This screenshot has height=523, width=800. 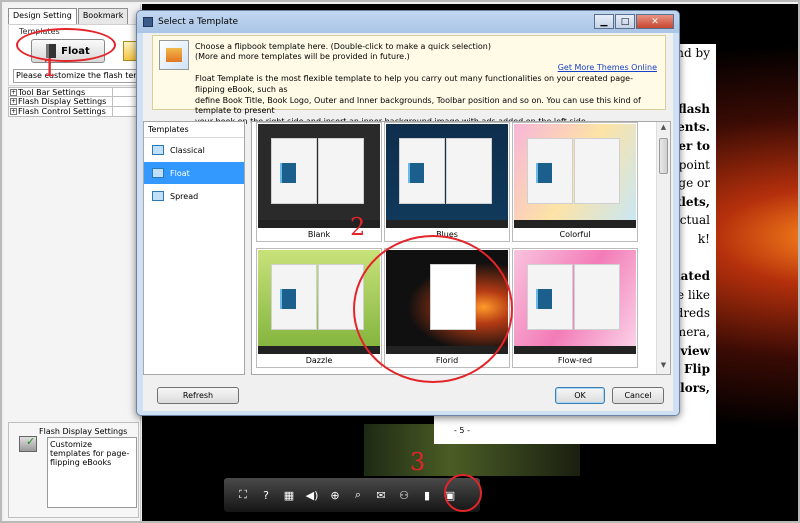 What do you see at coordinates (607, 68) in the screenshot?
I see `get-more-themes-link: Get More Themes Online` at bounding box center [607, 68].